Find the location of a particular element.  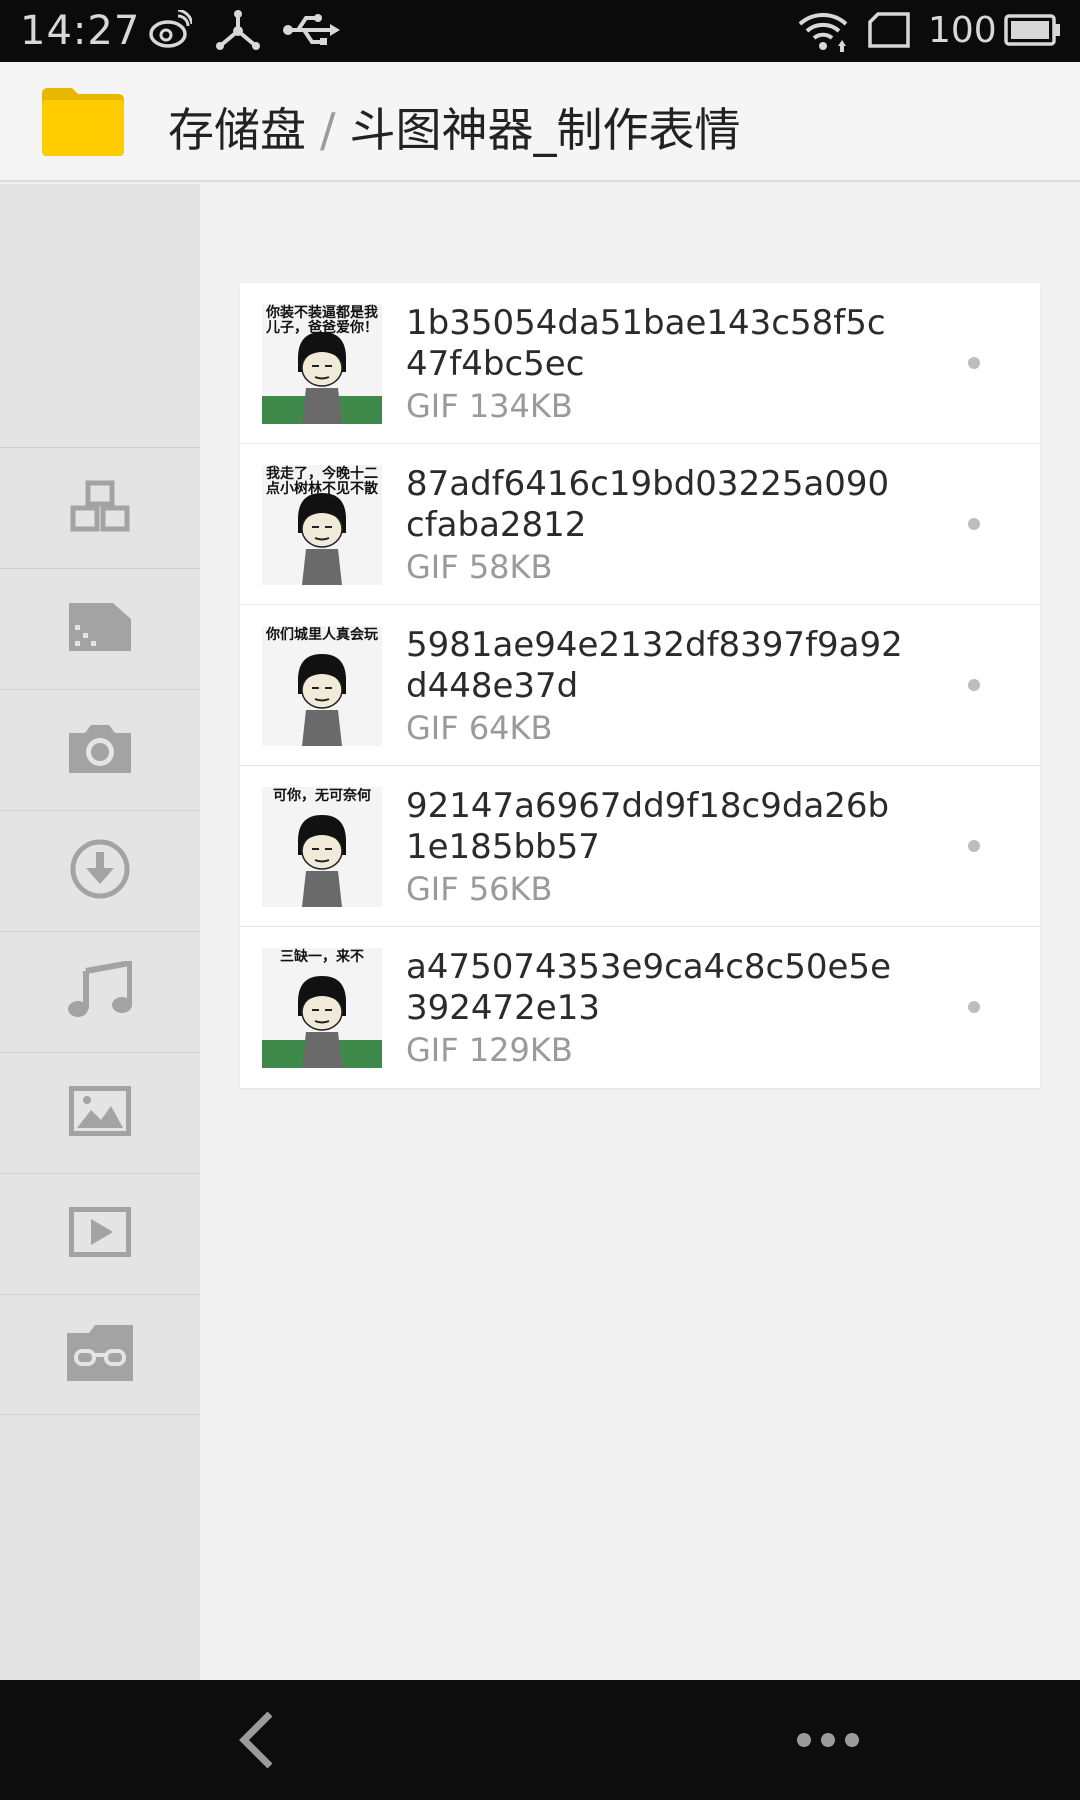

breadcrumb: 存储盘 / 斗图神器_制作表情 is located at coordinates (454, 127).